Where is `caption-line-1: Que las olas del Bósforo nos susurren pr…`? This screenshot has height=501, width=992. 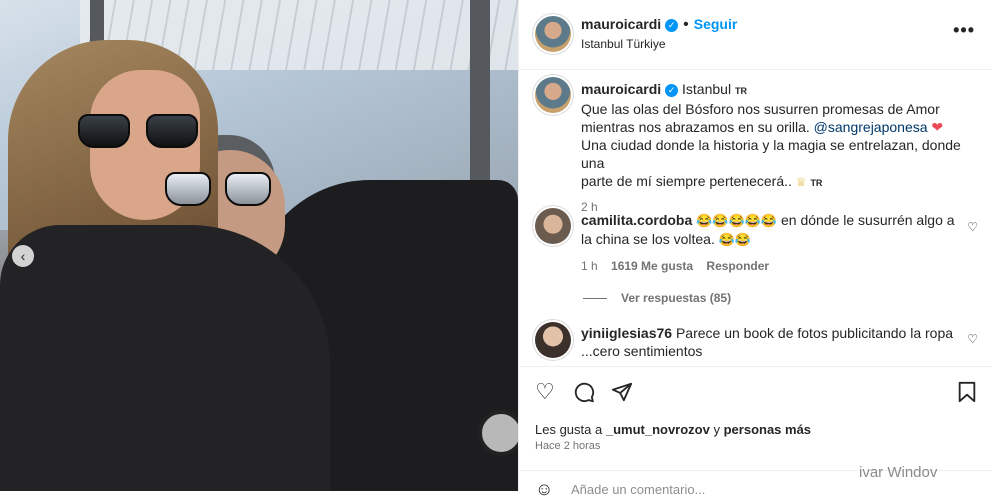 caption-line-1: Que las olas del Bósforo nos susurren pr… is located at coordinates (760, 109).